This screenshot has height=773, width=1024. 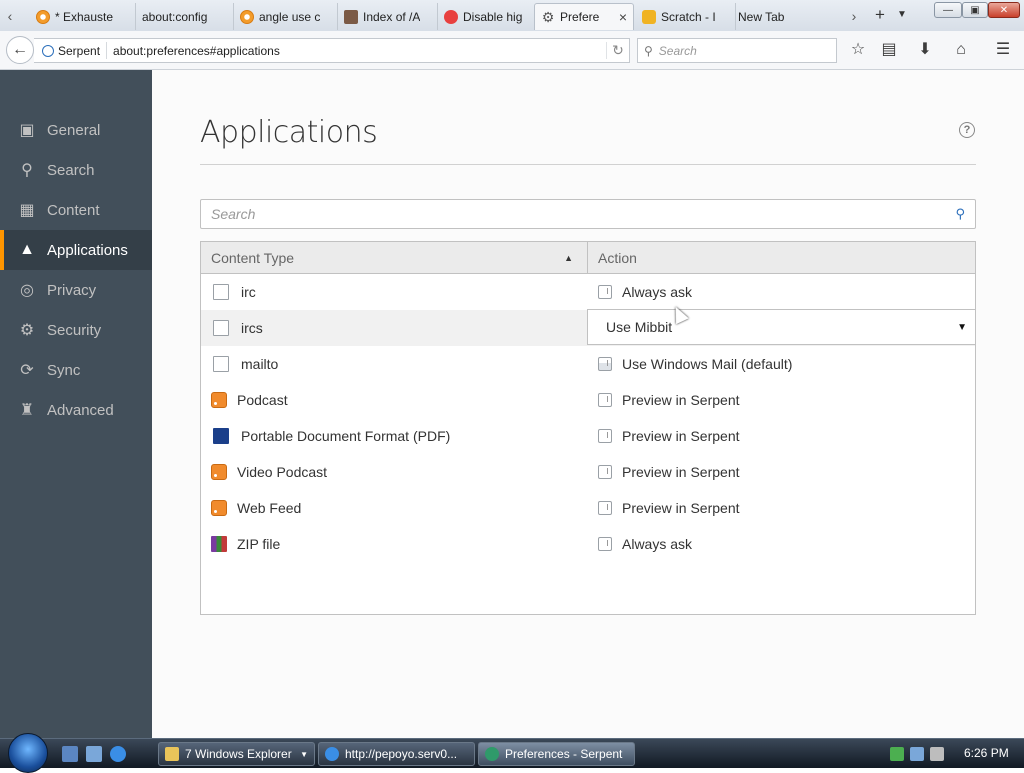 I want to click on reload-icon: ↻, so click(x=617, y=50).